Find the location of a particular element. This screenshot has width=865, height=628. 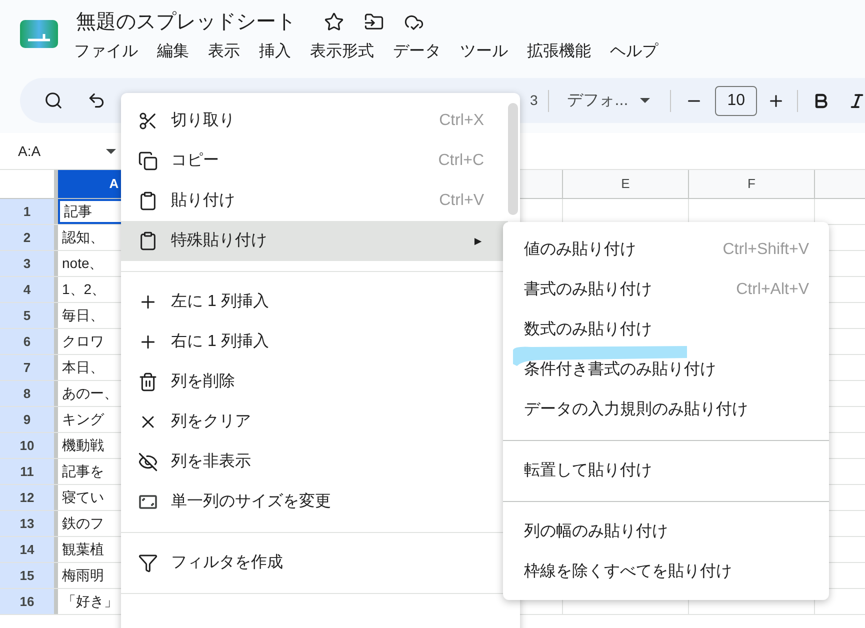

menu-bar-item: データ is located at coordinates (417, 52).